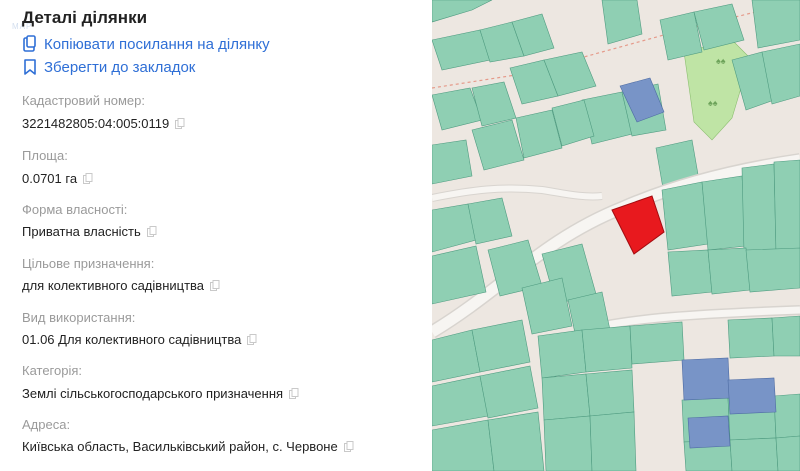 This screenshot has width=800, height=471. What do you see at coordinates (46, 424) in the screenshot?
I see `address-label: Адреса:` at bounding box center [46, 424].